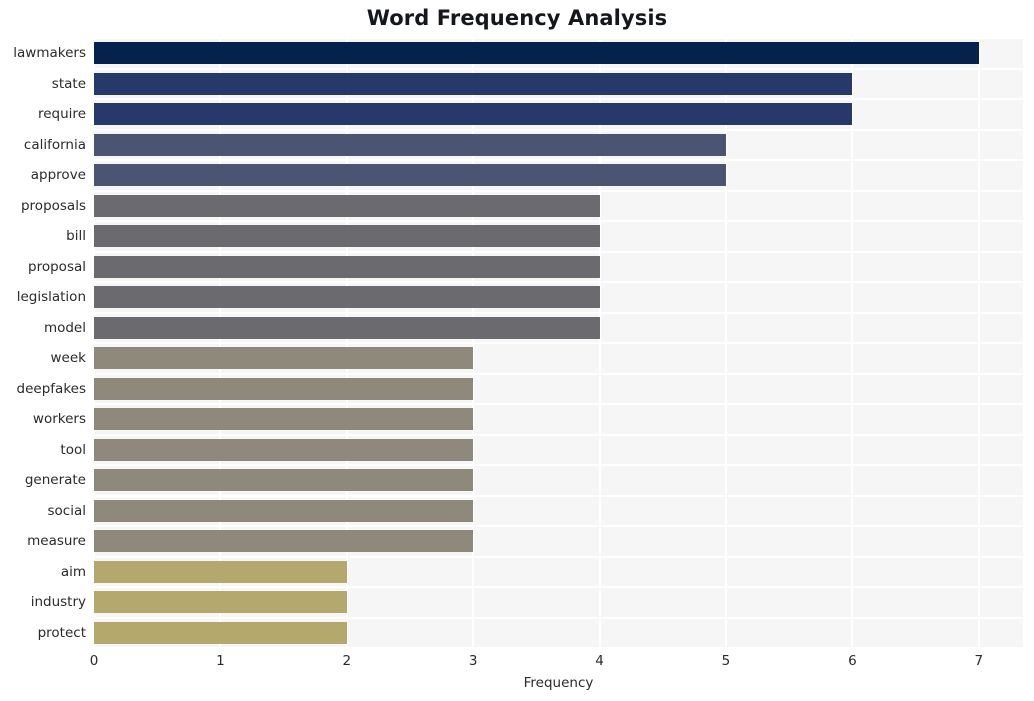 Image resolution: width=1034 pixels, height=701 pixels. I want to click on y-axis-tick-label: bill, so click(76, 236).